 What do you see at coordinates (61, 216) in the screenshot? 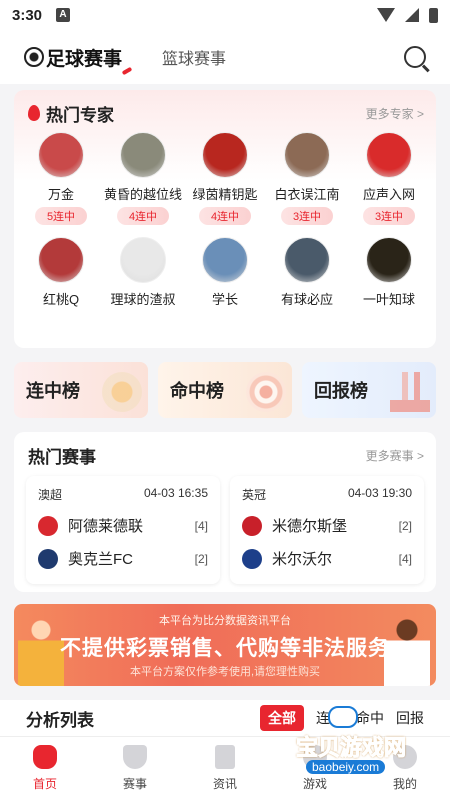
I see `streak-badge: 5连中` at bounding box center [61, 216].